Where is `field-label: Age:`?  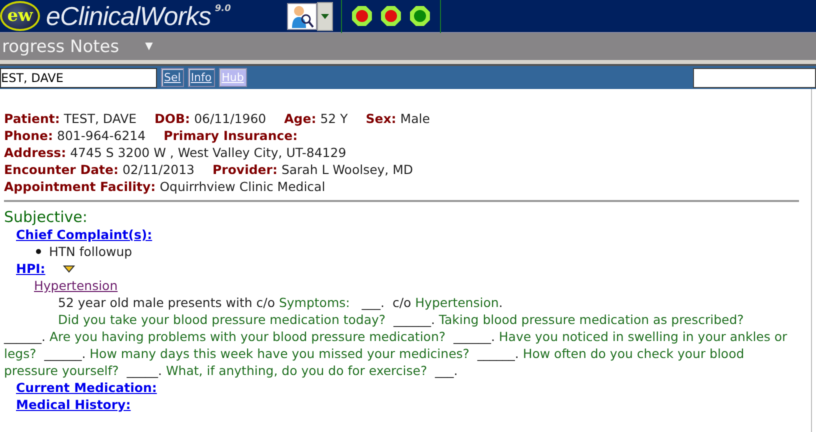
field-label: Age: is located at coordinates (300, 118).